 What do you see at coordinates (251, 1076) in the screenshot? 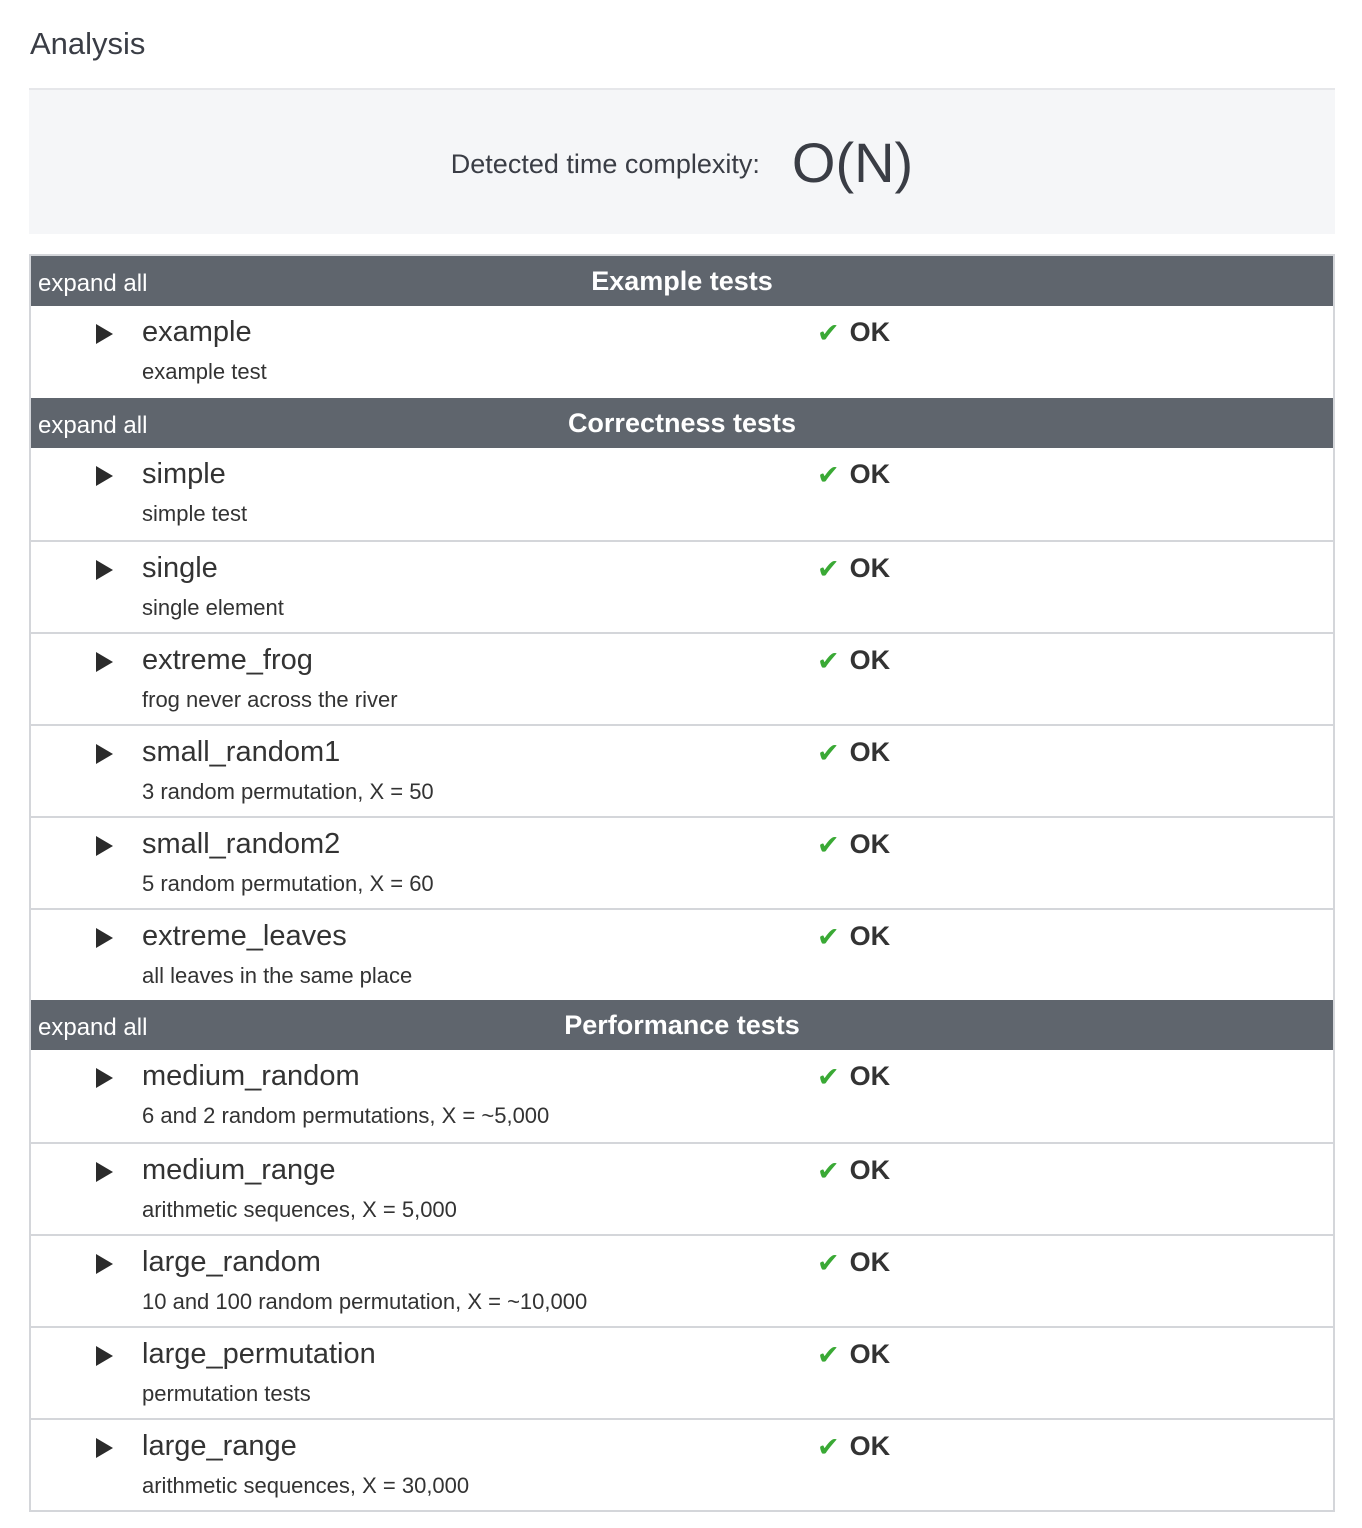
I see `test-name: medium_random` at bounding box center [251, 1076].